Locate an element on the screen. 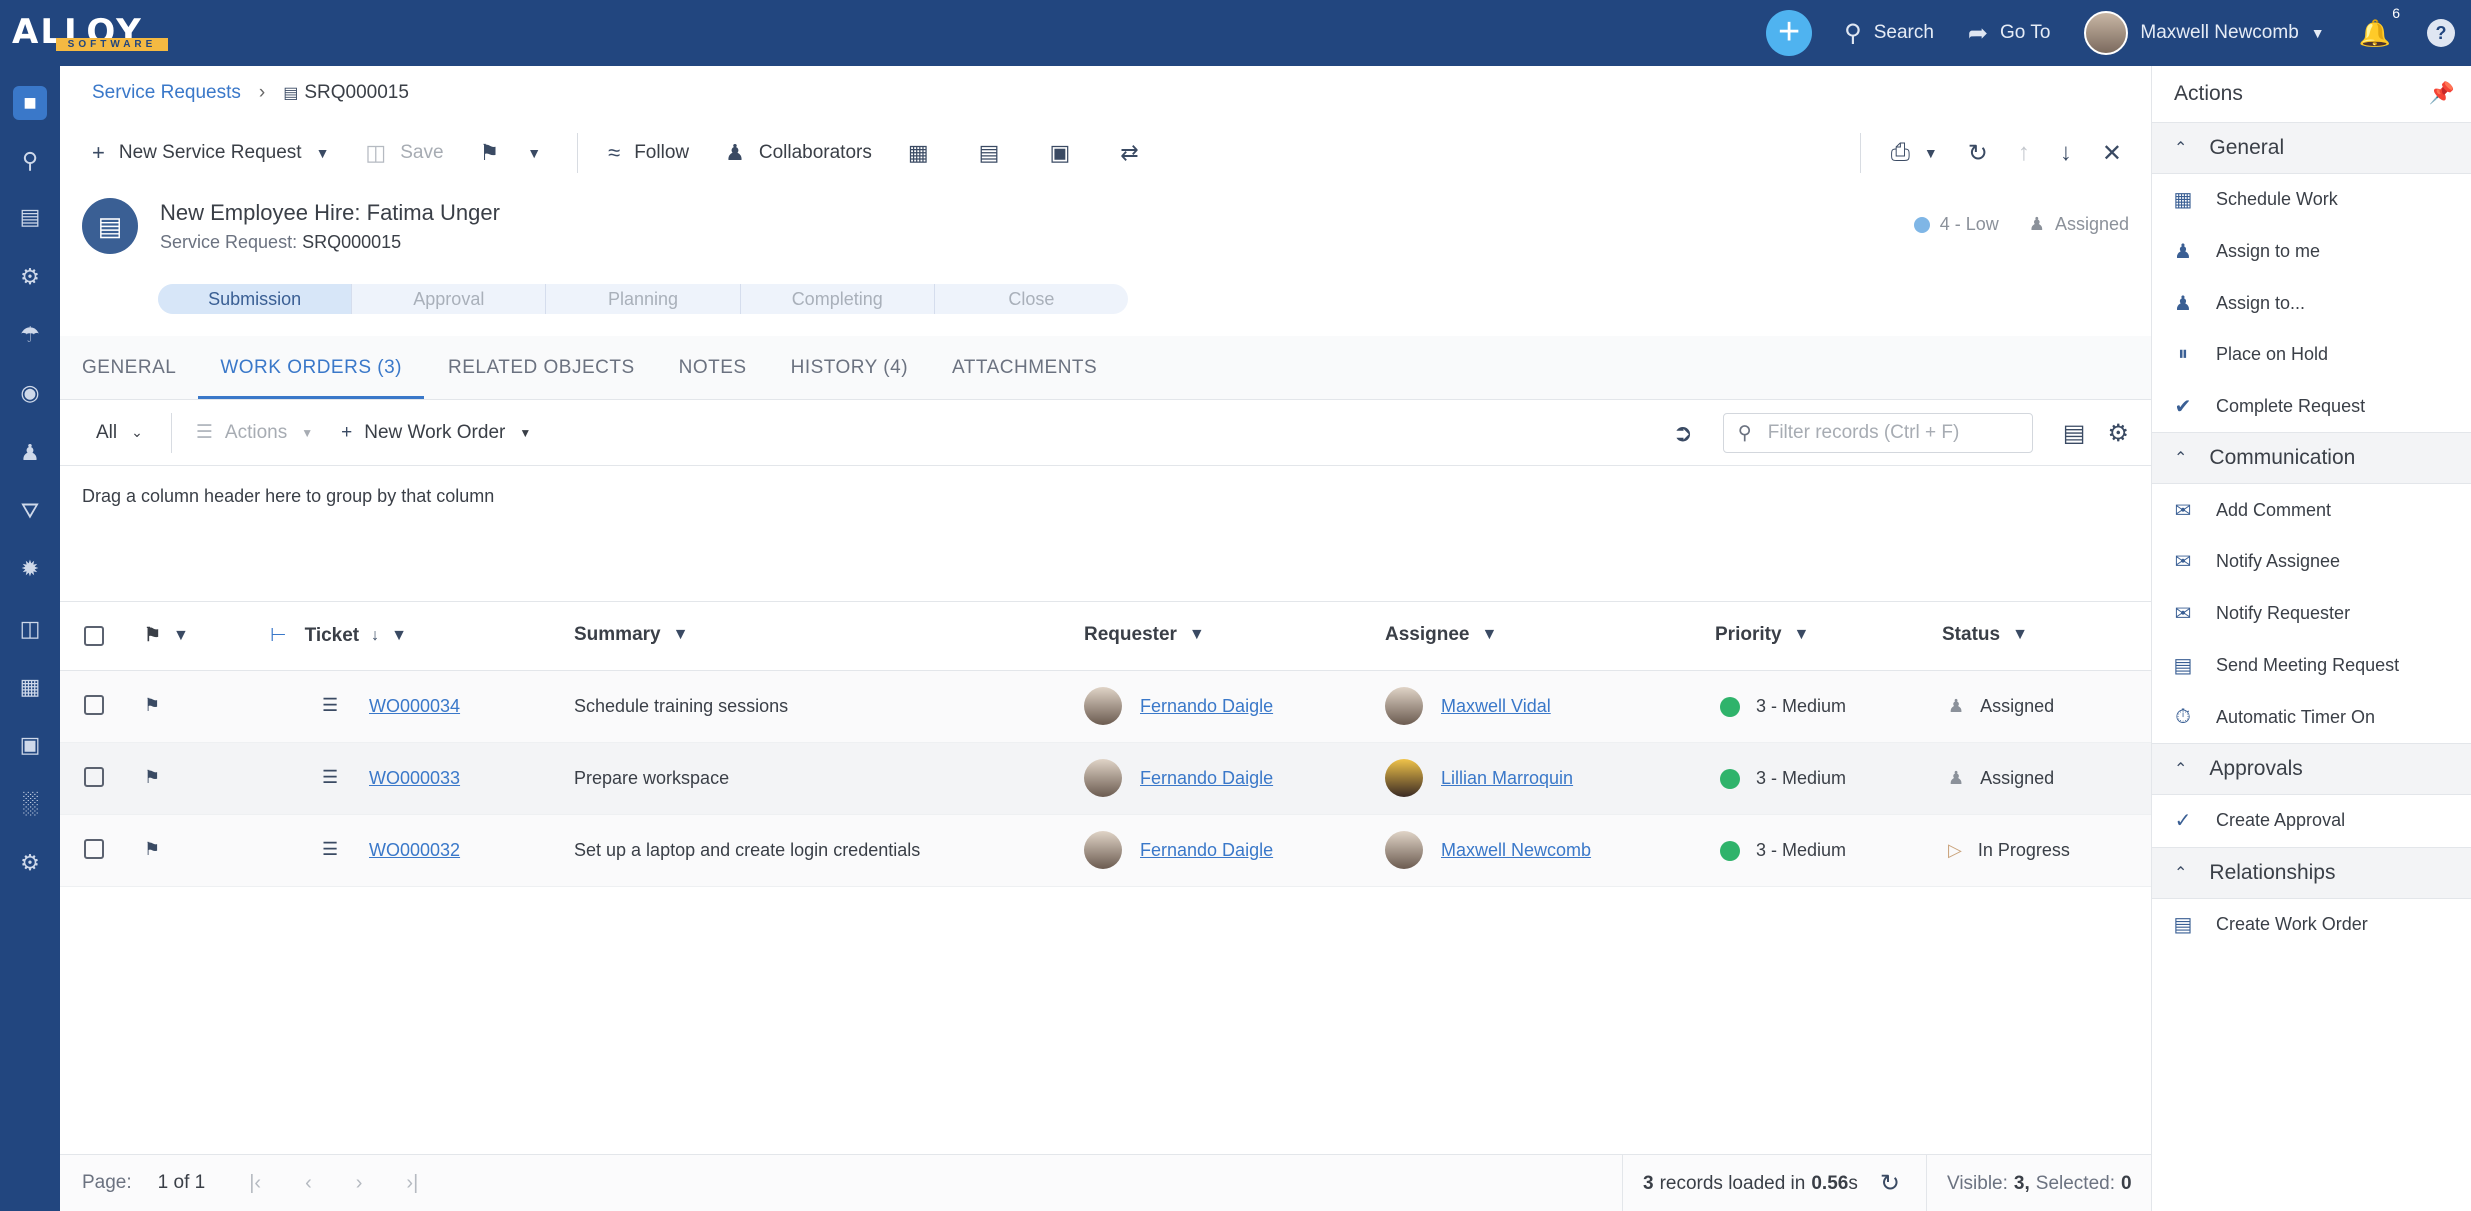  section-relationships: ⌃ Relationships is located at coordinates (2311, 872).